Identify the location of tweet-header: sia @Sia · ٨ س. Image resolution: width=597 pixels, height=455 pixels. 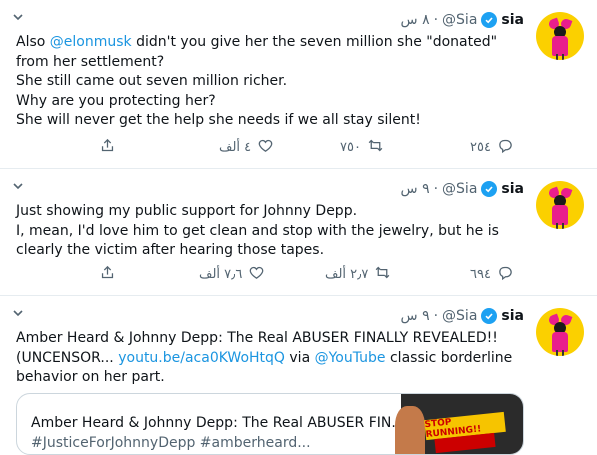
(462, 20).